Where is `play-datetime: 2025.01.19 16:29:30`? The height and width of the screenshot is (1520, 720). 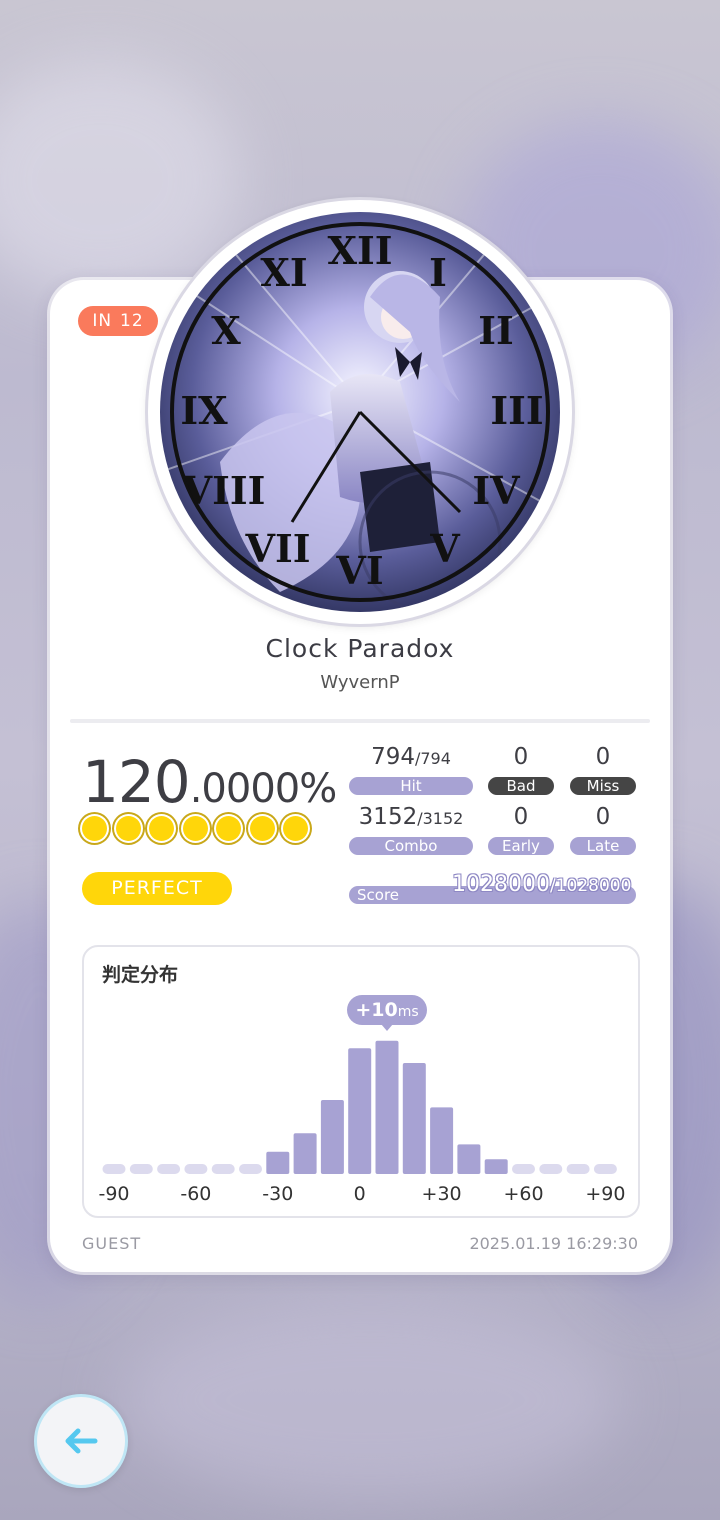 play-datetime: 2025.01.19 16:29:30 is located at coordinates (553, 1243).